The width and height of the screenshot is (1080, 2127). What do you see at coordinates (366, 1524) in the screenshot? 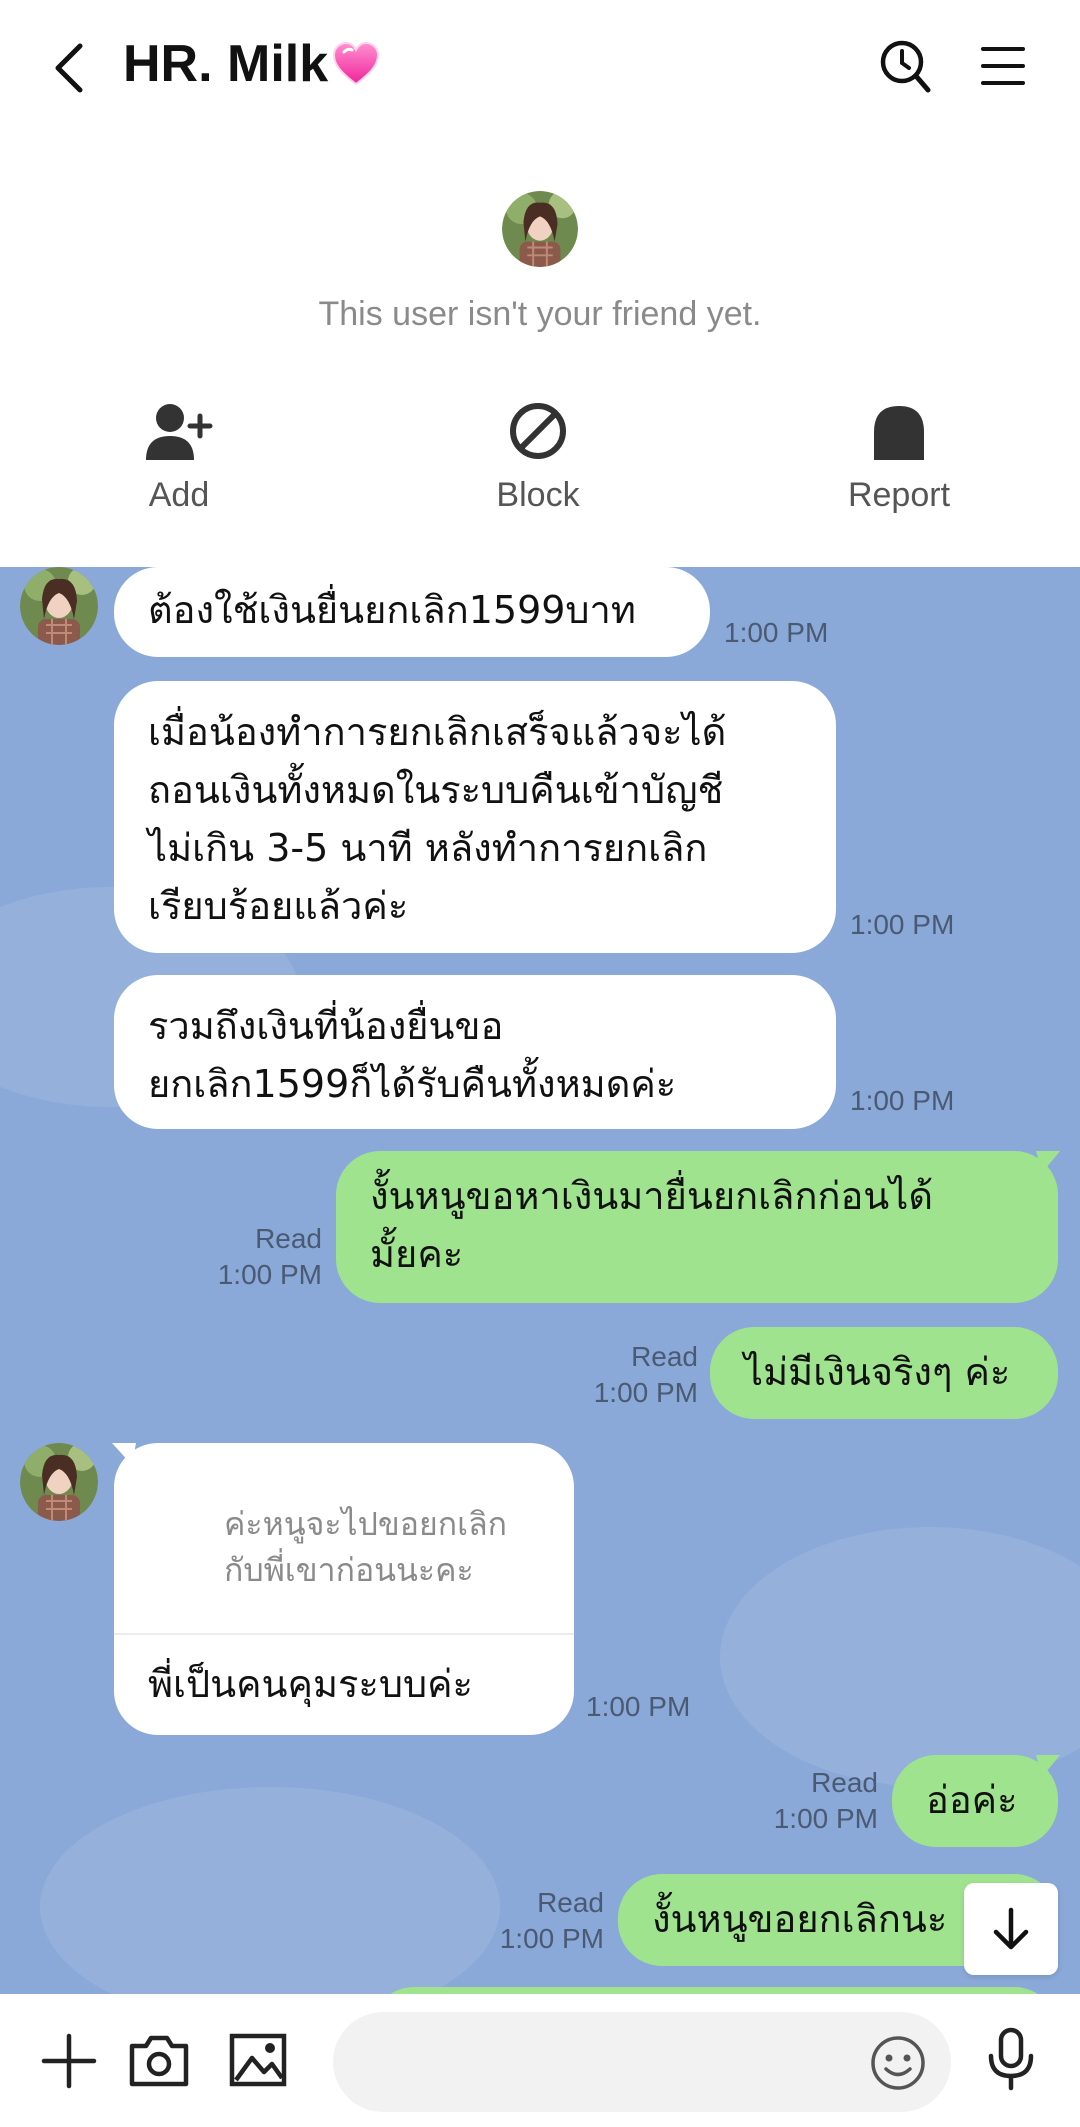
I see `quoted-text-line: ค่ะหนูจะไปขอยกเลิก` at bounding box center [366, 1524].